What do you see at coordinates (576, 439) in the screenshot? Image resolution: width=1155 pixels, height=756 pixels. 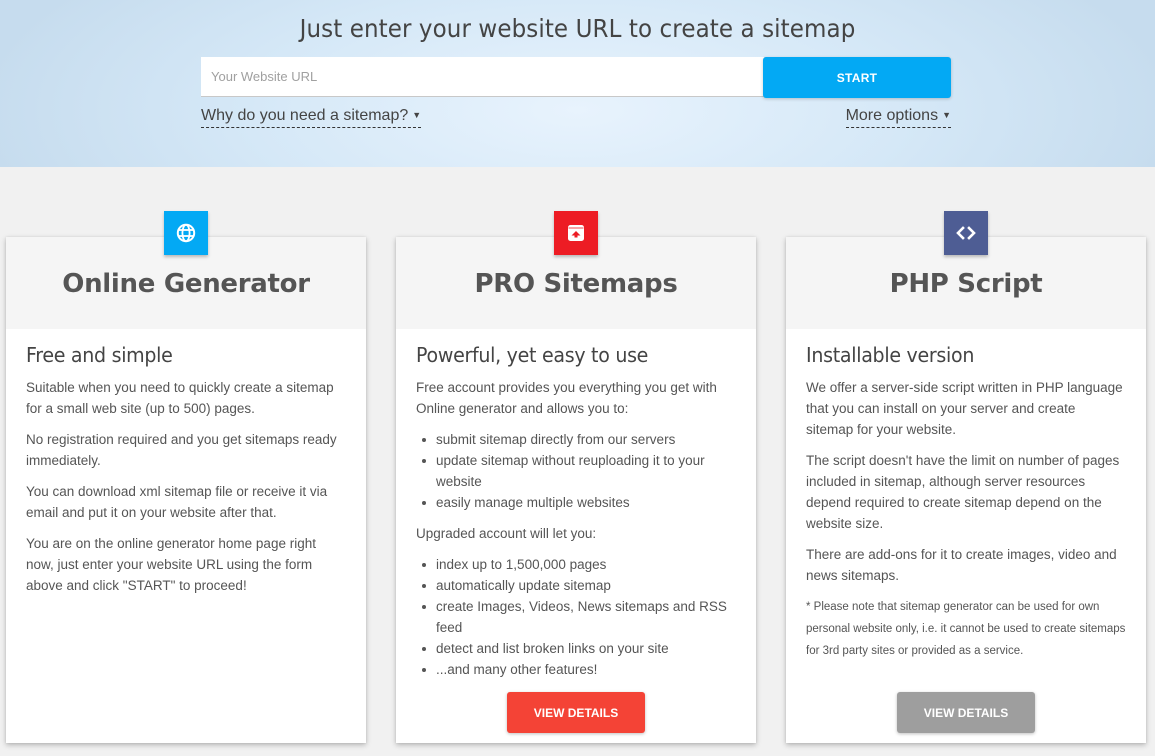 I see `list-item: submit sitemap directly from our servers` at bounding box center [576, 439].